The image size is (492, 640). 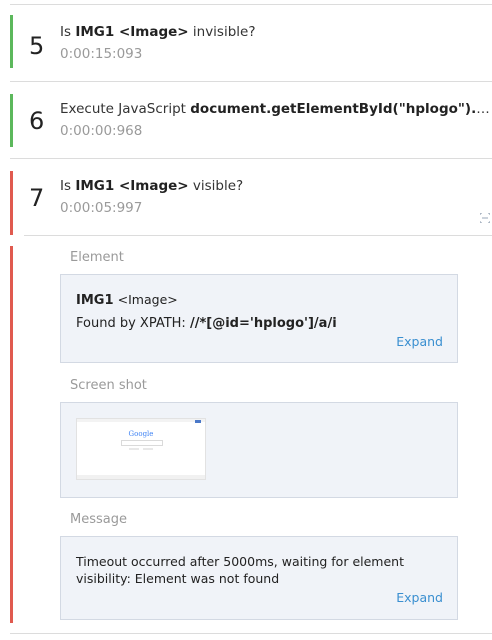 What do you see at coordinates (222, 32) in the screenshot?
I see `step-suffix: invisible?` at bounding box center [222, 32].